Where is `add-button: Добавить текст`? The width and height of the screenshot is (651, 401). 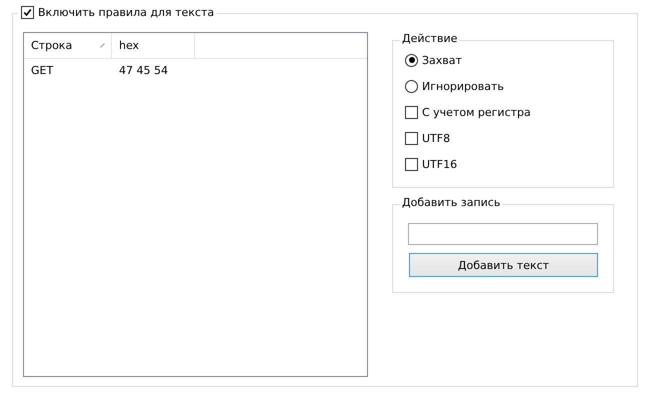 add-button: Добавить текст is located at coordinates (503, 265).